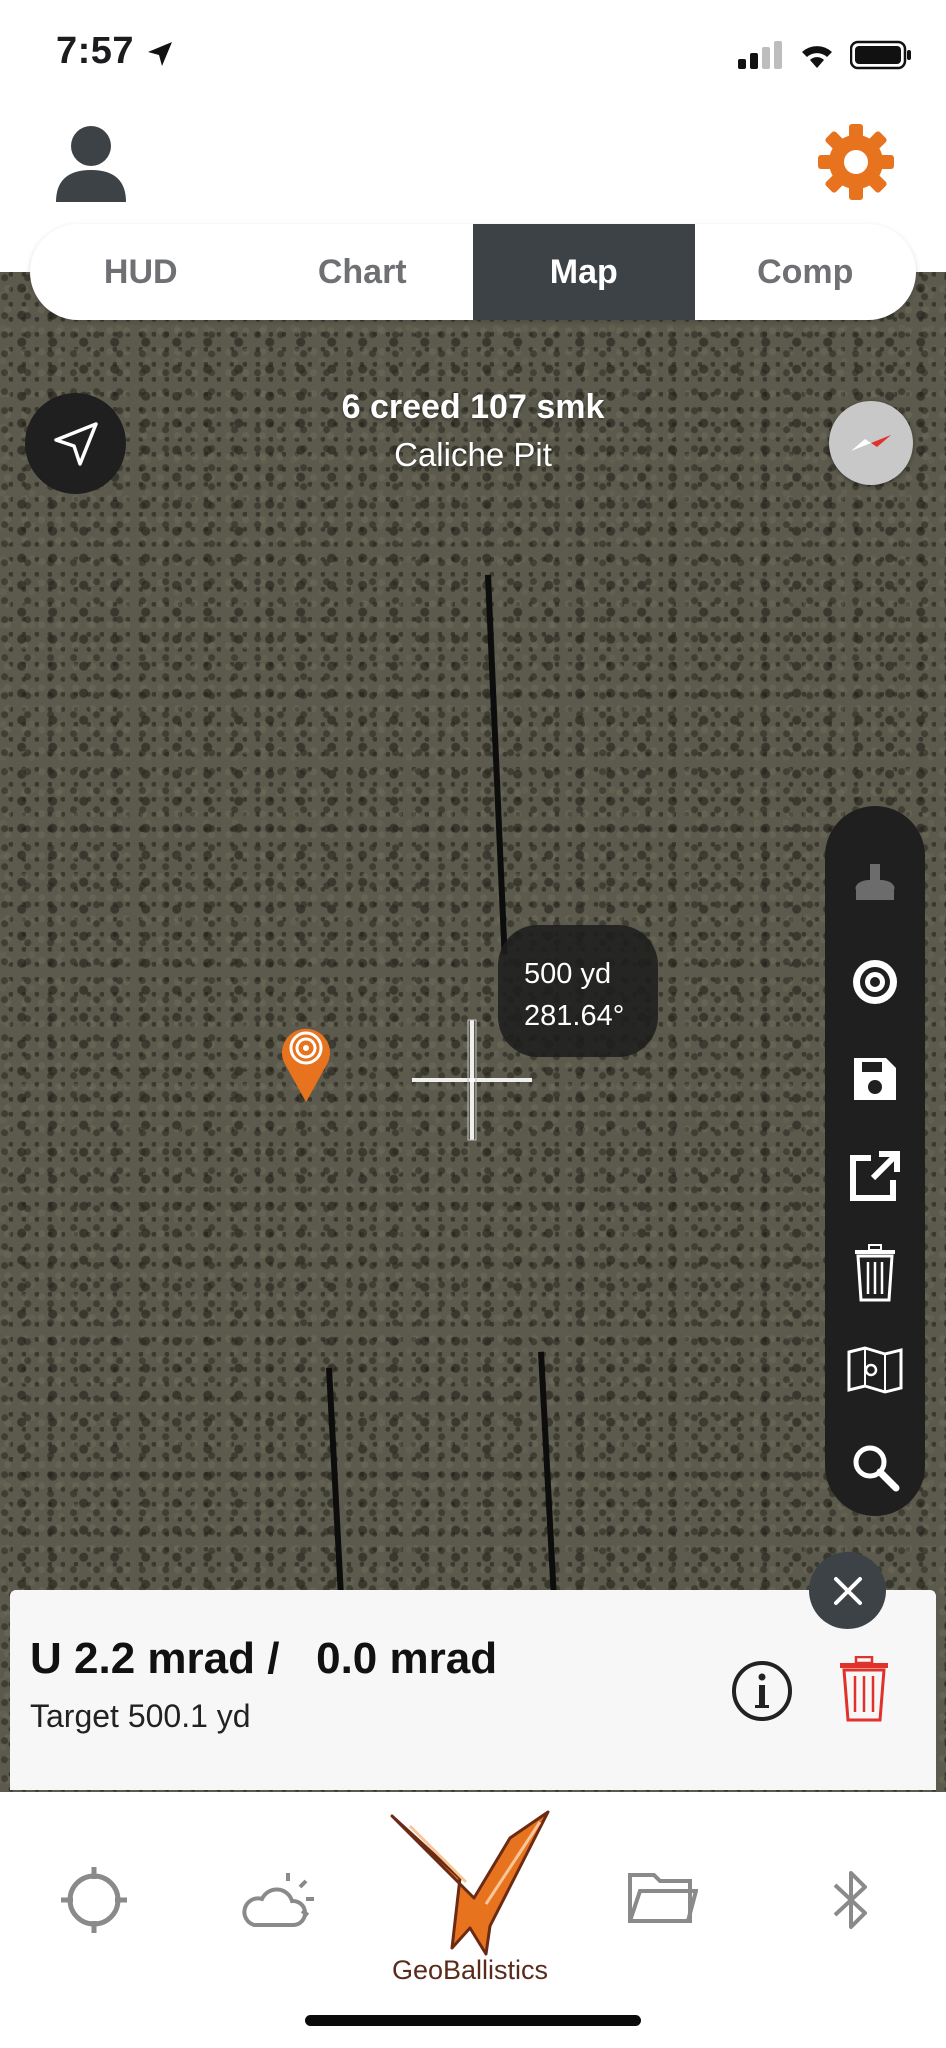 This screenshot has width=946, height=2048. What do you see at coordinates (141, 272) in the screenshot?
I see `tab-hud: HUD` at bounding box center [141, 272].